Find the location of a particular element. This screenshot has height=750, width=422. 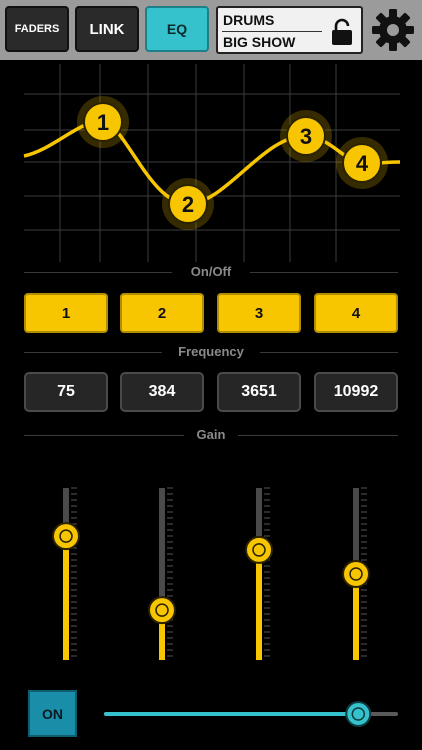

preset-channel-name: DRUMS is located at coordinates (249, 20).